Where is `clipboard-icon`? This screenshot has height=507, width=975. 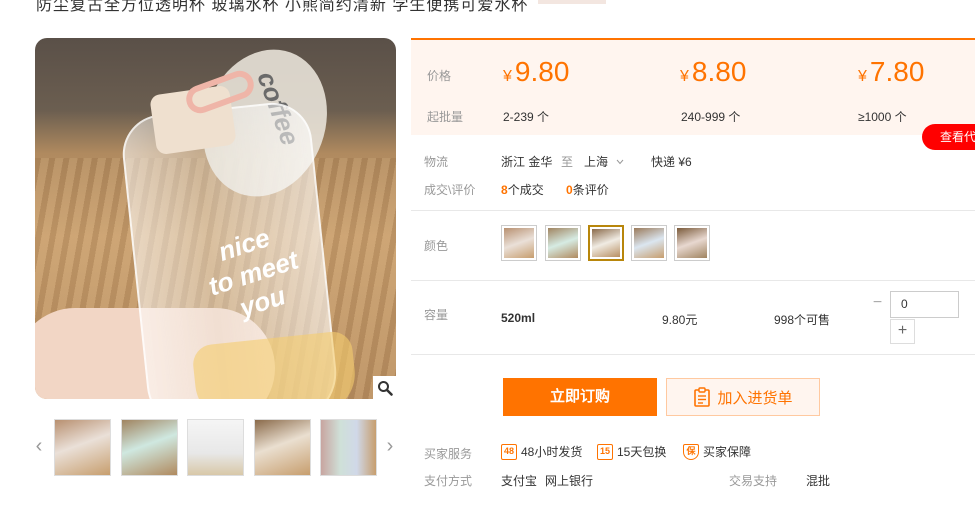
clipboard-icon is located at coordinates (702, 397).